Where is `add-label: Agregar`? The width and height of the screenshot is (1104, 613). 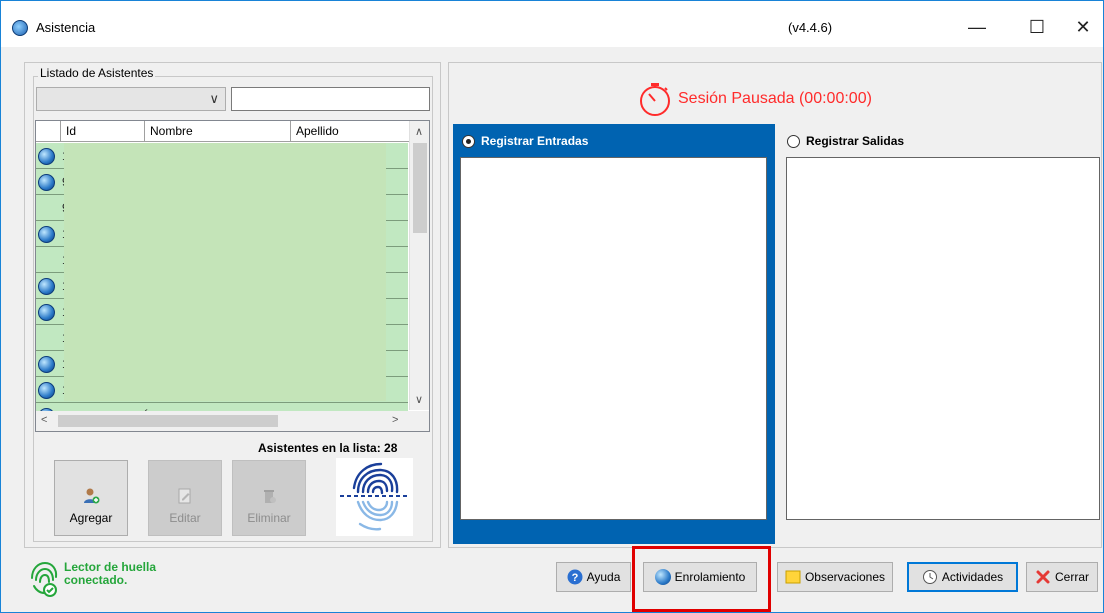
add-label: Agregar is located at coordinates (91, 518).